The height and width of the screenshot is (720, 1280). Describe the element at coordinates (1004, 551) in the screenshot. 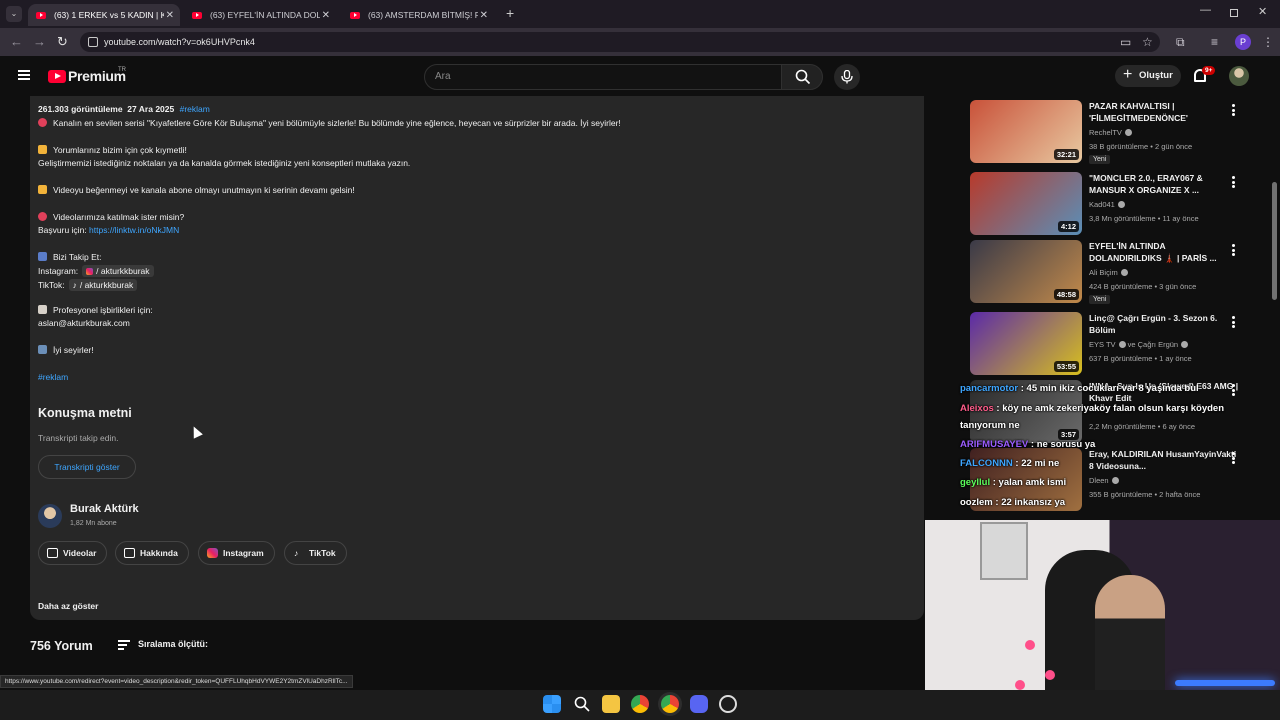

I see `poster-image` at that location.